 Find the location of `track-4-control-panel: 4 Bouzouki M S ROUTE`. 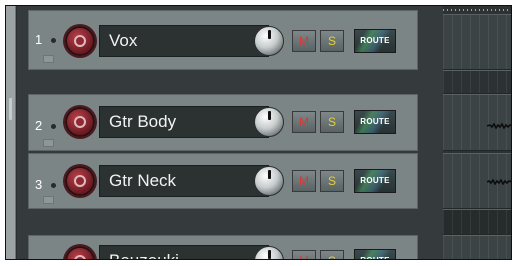

track-4-control-panel: 4 Bouzouki M S ROUTE is located at coordinates (223, 247).